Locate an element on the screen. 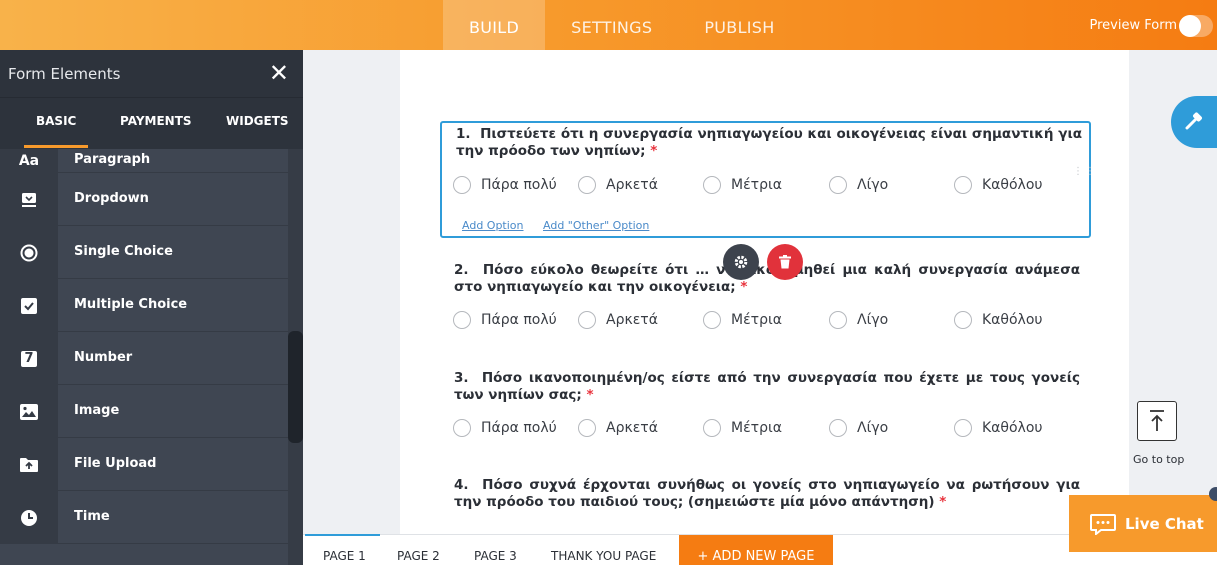  trash-icon is located at coordinates (785, 262).